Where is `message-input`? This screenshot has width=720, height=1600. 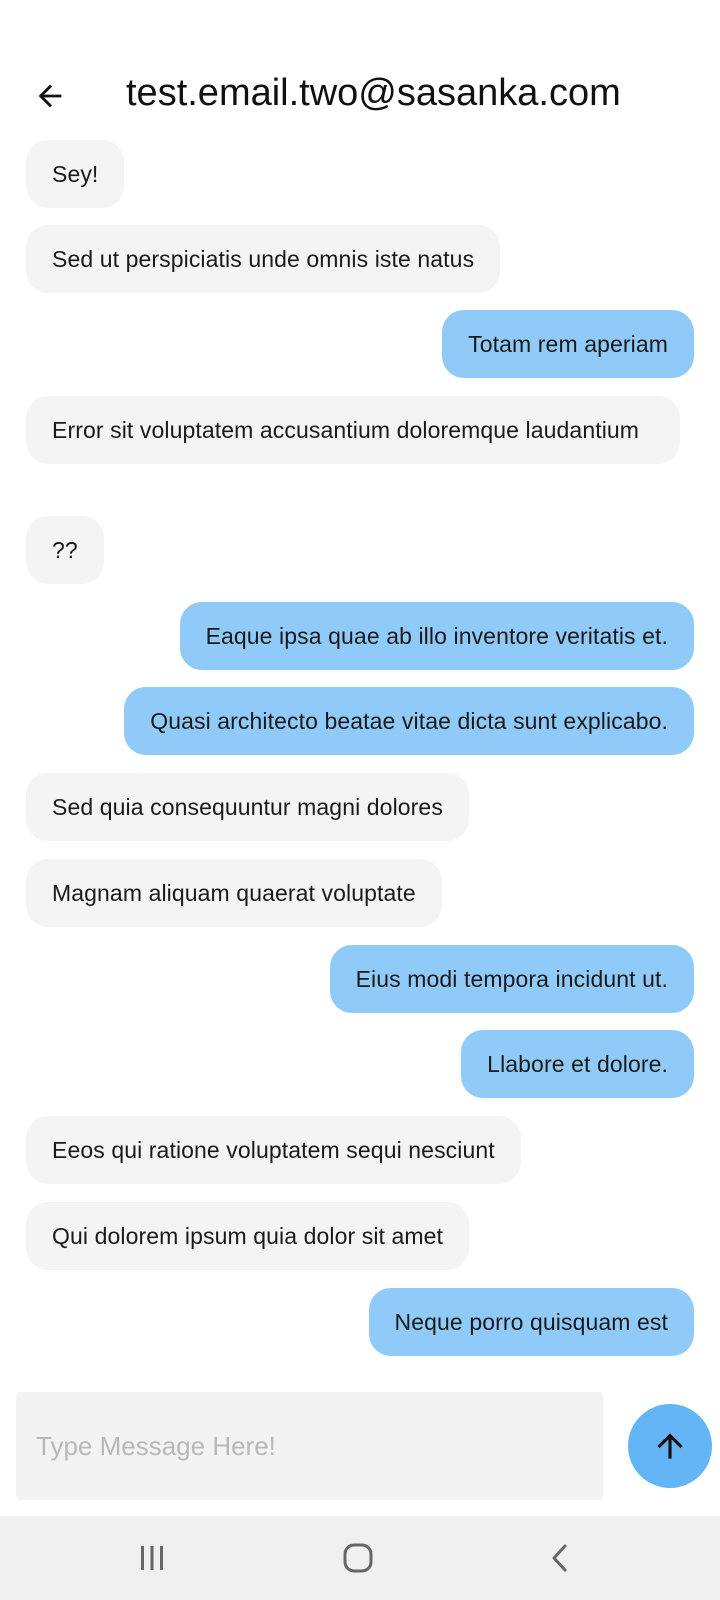 message-input is located at coordinates (309, 1446).